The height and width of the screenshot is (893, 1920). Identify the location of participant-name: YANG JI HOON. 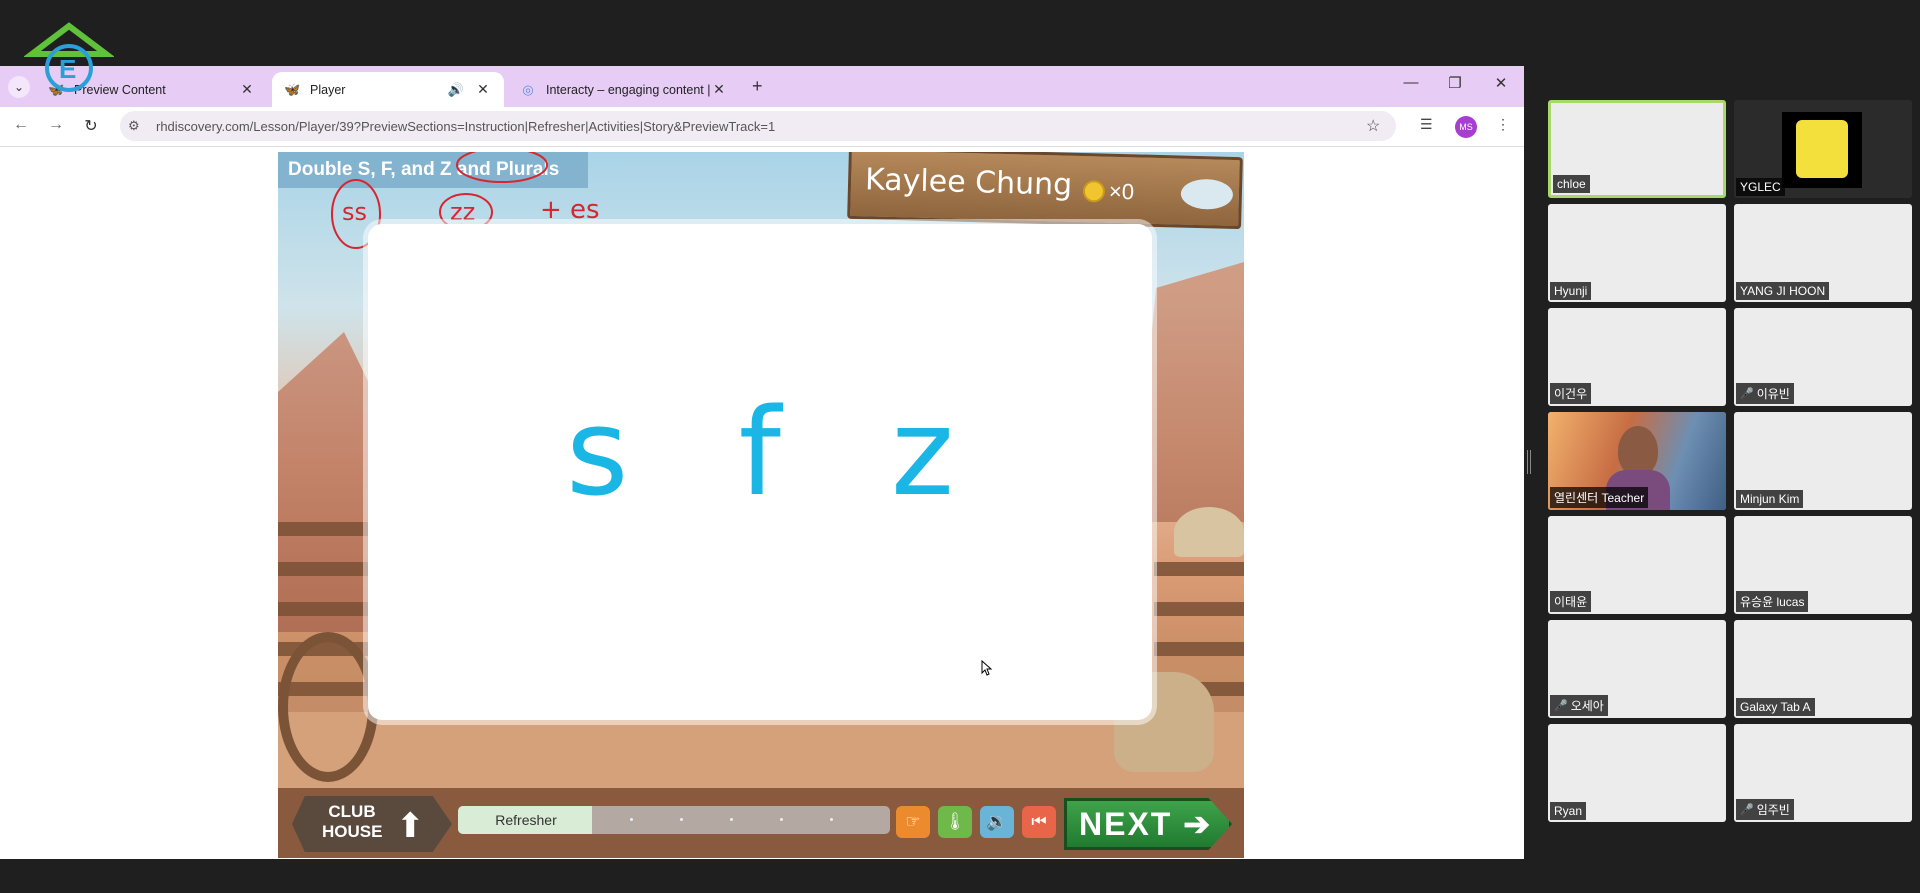
(1783, 291).